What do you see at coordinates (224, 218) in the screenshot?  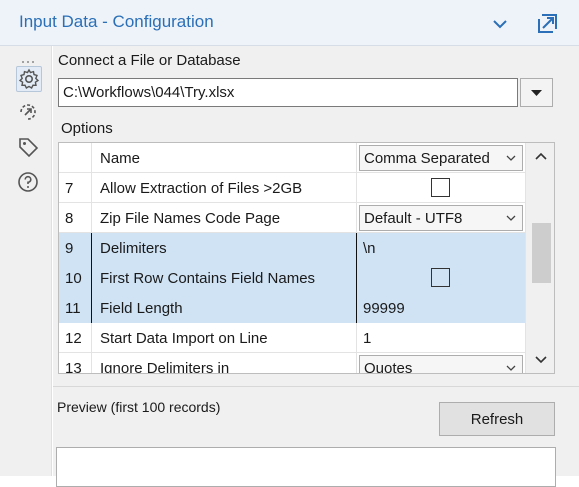 I see `row-name: Zip File Names Code Page` at bounding box center [224, 218].